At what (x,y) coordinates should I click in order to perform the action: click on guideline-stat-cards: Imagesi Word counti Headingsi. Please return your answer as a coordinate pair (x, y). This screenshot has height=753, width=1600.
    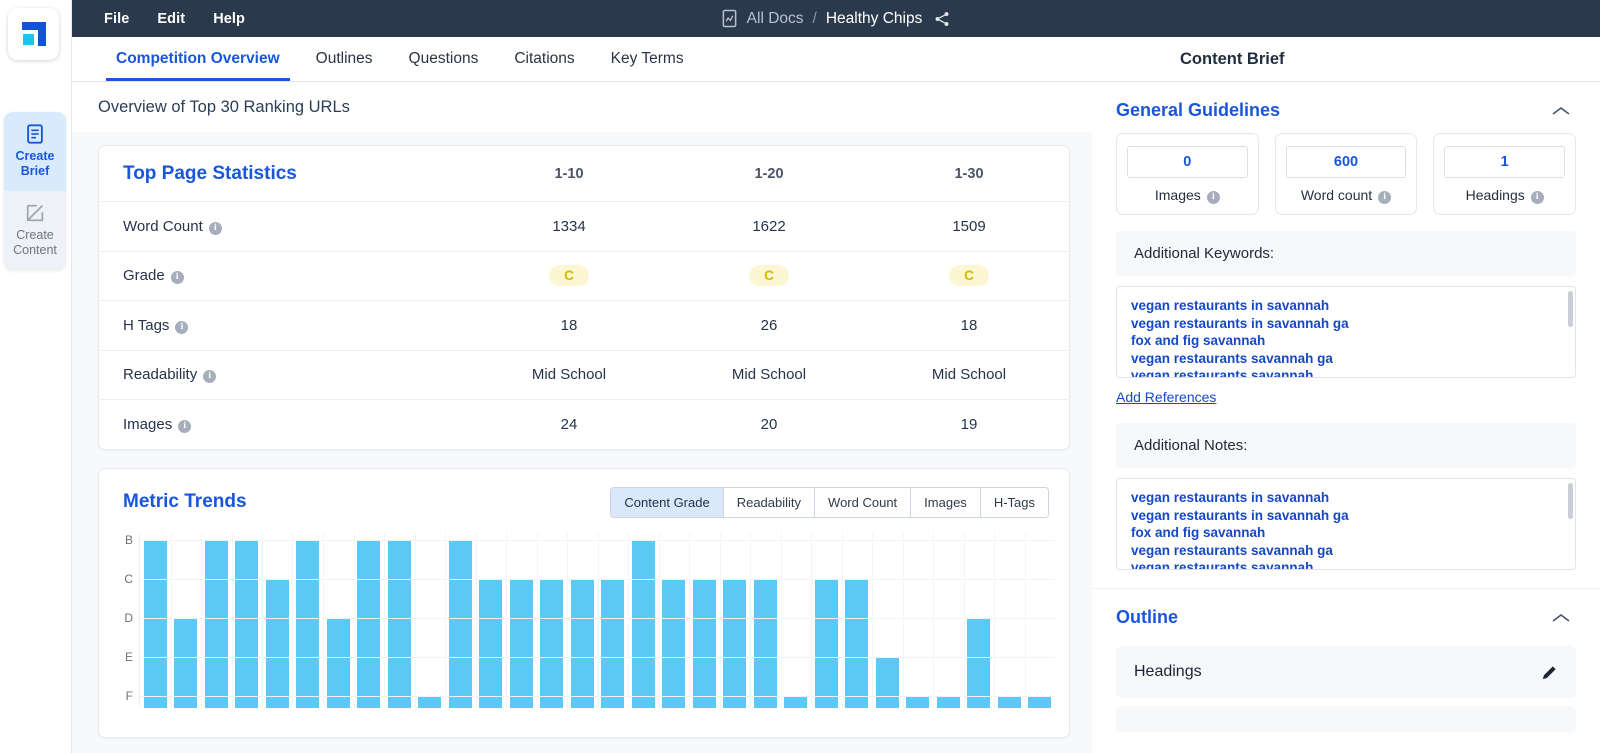
    Looking at the image, I should click on (1346, 174).